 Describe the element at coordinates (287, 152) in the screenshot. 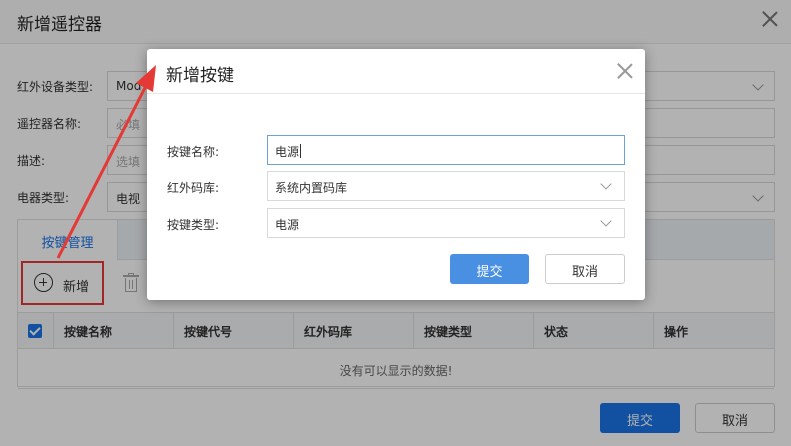

I see `key-name-value: 电源` at that location.